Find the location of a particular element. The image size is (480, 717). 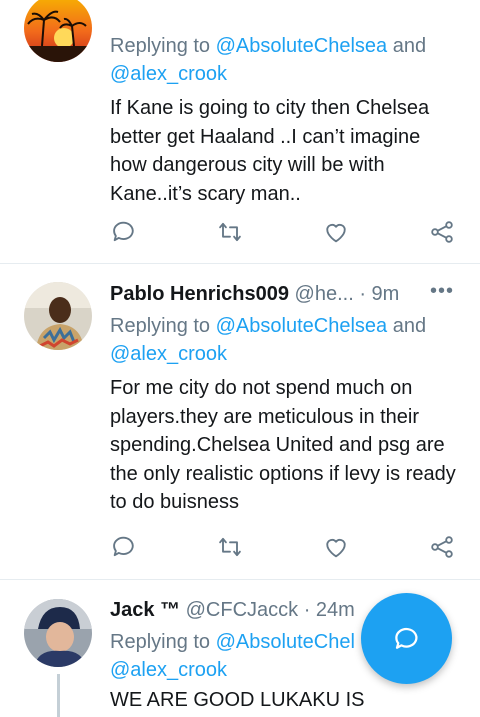

avatar-jack is located at coordinates (58, 633).